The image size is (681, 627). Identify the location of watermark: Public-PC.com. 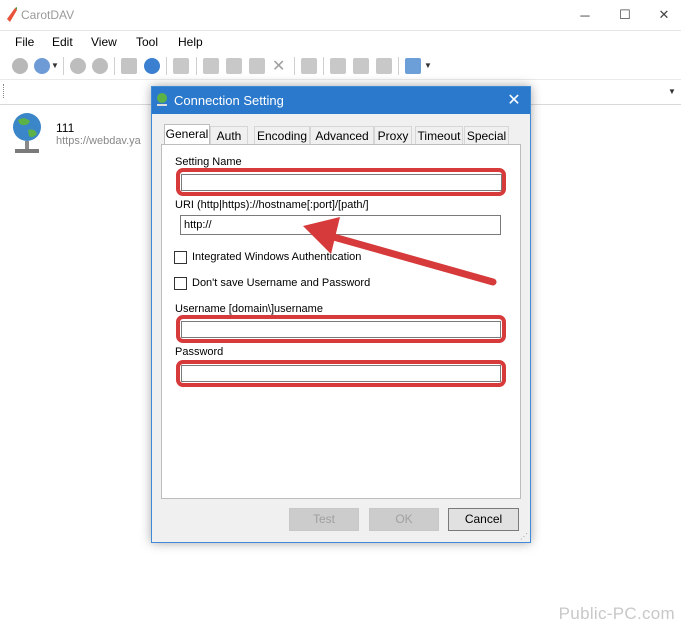
(616, 613).